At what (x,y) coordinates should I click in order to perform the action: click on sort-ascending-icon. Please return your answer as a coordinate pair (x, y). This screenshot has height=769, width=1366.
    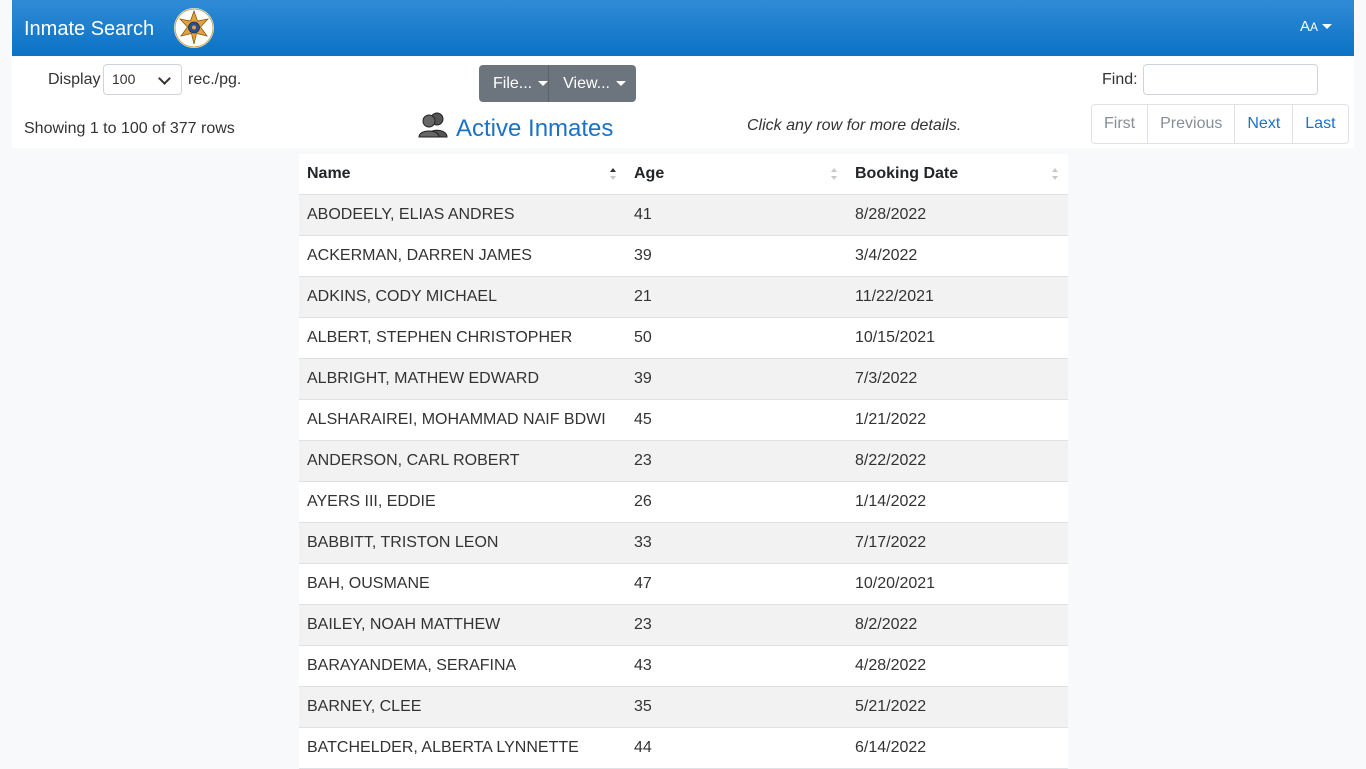
    Looking at the image, I should click on (613, 174).